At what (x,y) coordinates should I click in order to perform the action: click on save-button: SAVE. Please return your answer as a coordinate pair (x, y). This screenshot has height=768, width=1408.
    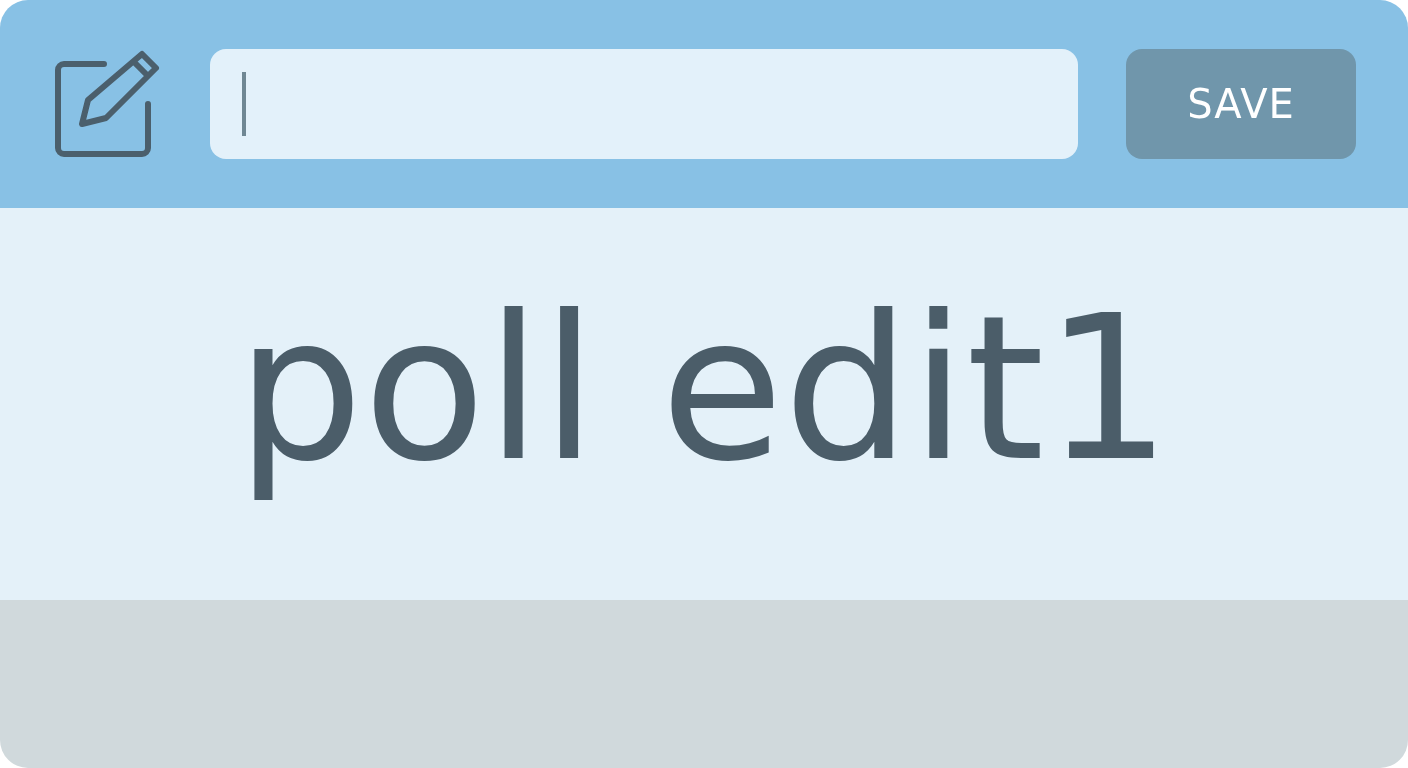
    Looking at the image, I should click on (1241, 104).